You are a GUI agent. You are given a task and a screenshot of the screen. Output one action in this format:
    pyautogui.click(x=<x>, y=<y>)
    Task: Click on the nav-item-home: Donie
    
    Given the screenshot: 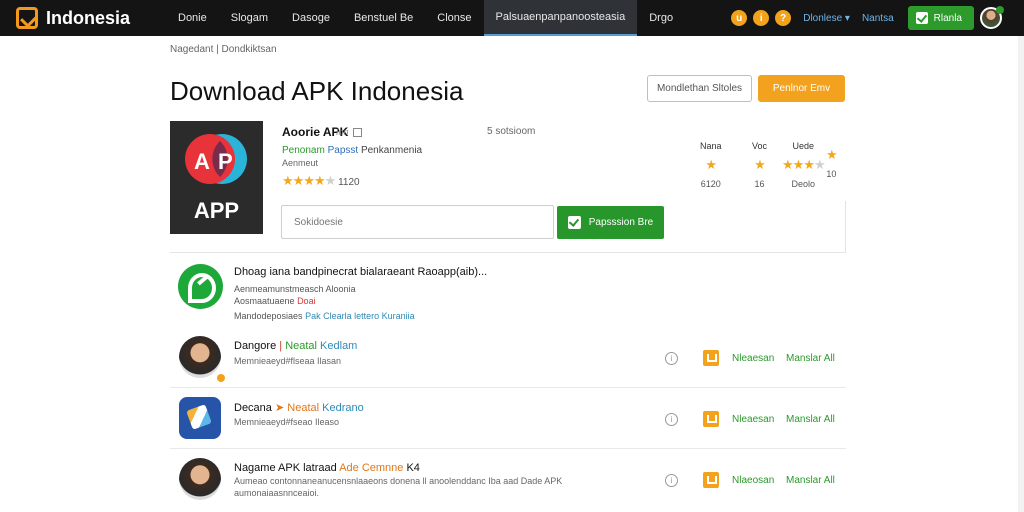 What is the action you would take?
    pyautogui.click(x=192, y=18)
    